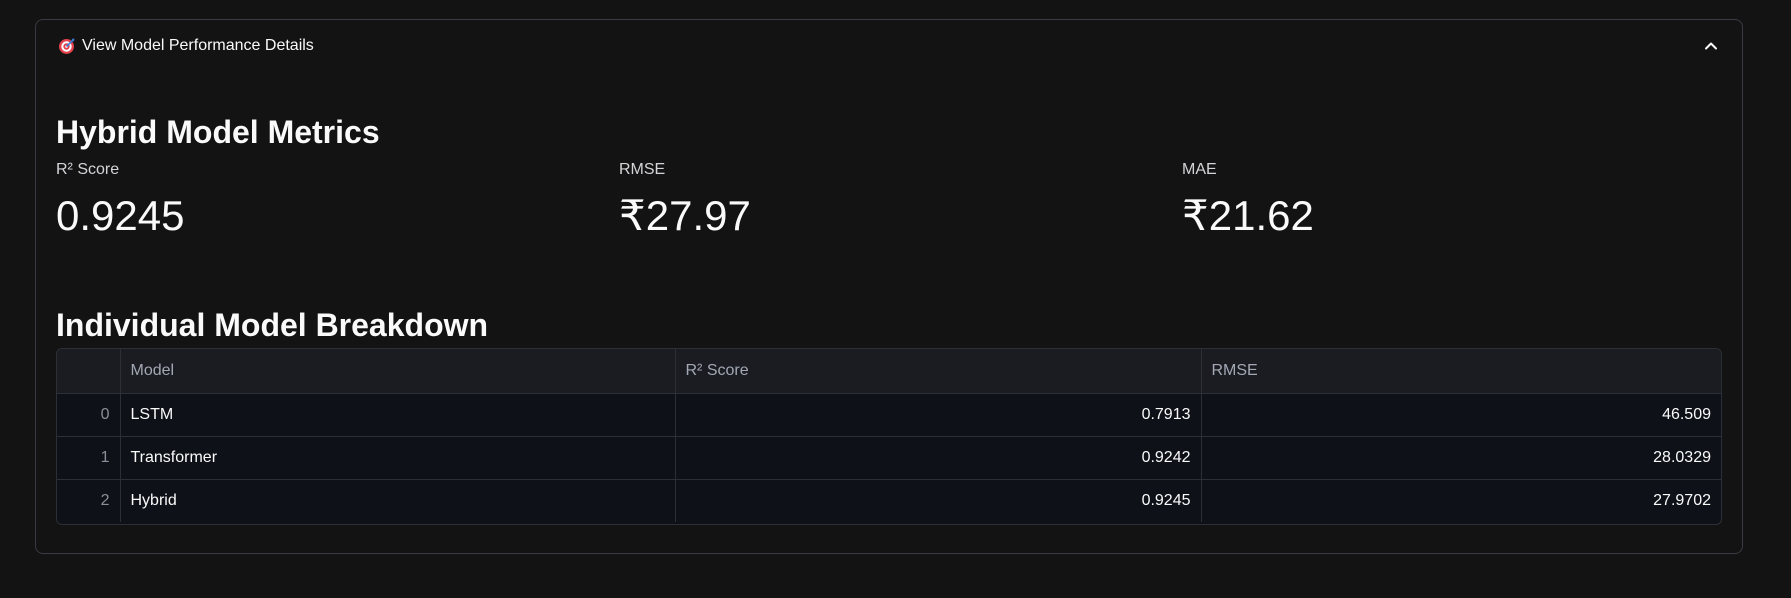 This screenshot has width=1791, height=598. What do you see at coordinates (1248, 215) in the screenshot?
I see `metric-value: ₹21.62` at bounding box center [1248, 215].